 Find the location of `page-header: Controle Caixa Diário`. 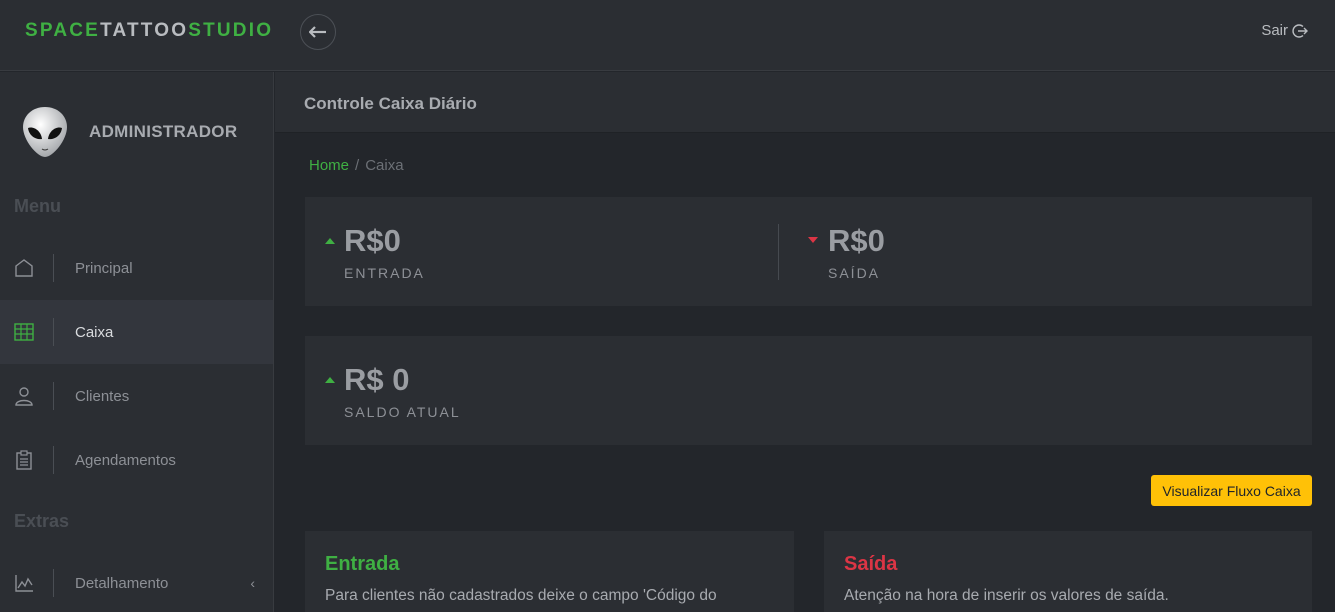

page-header: Controle Caixa Diário is located at coordinates (805, 102).